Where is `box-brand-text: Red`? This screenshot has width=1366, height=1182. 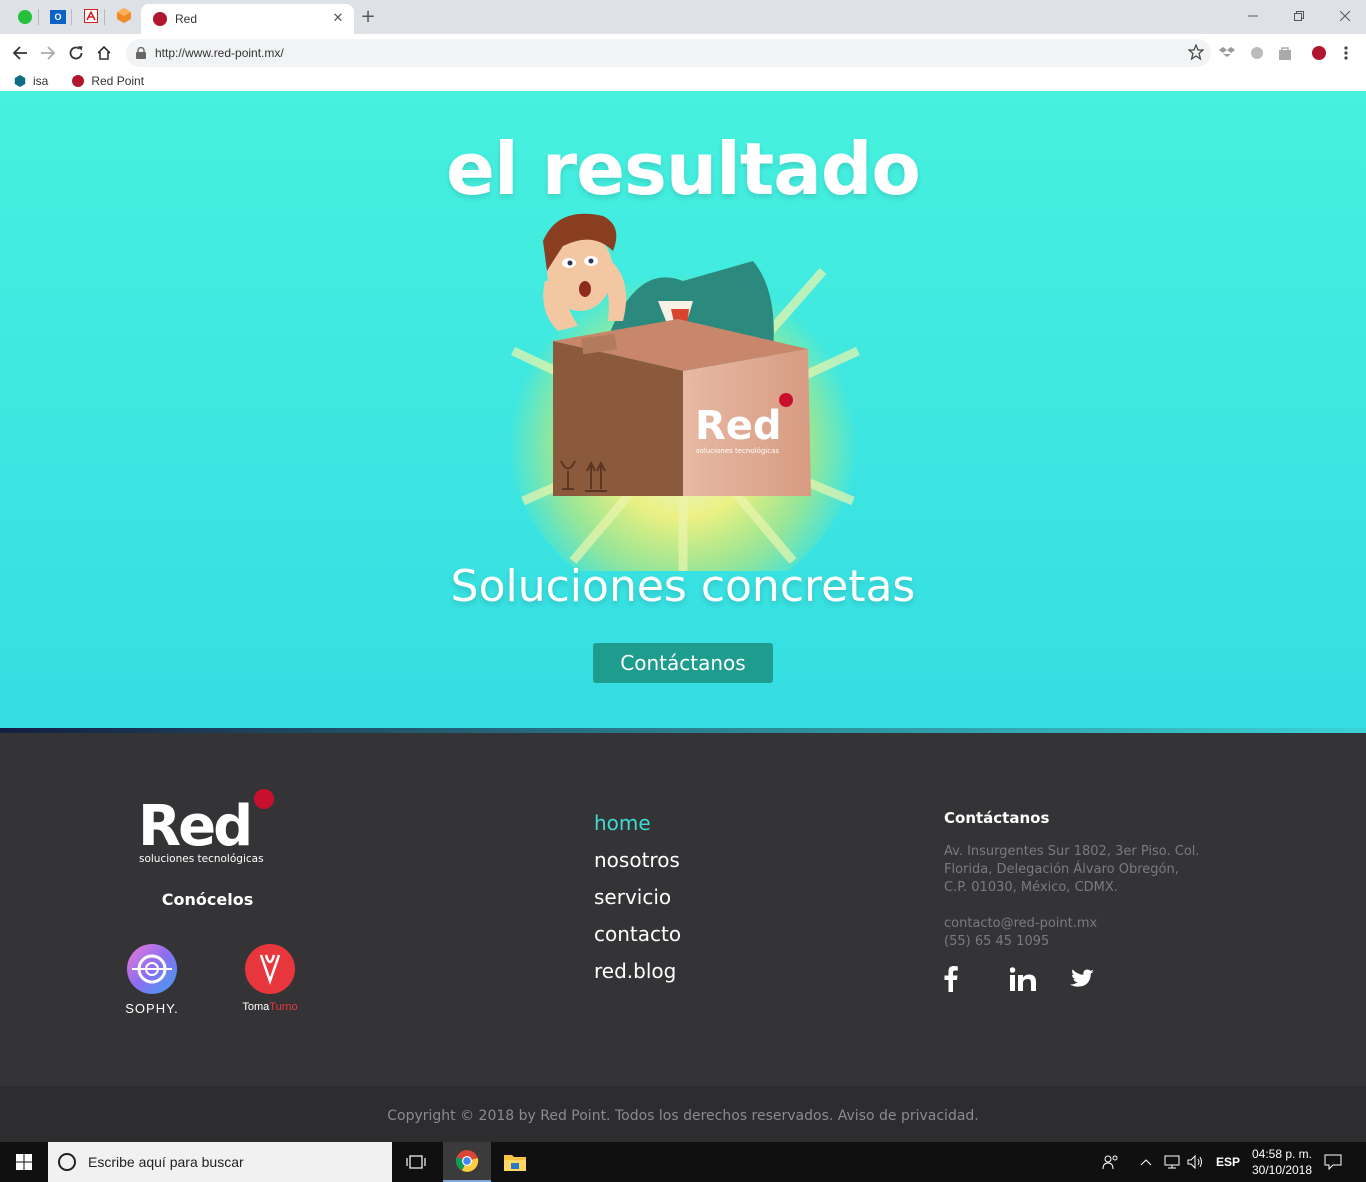 box-brand-text: Red is located at coordinates (738, 426).